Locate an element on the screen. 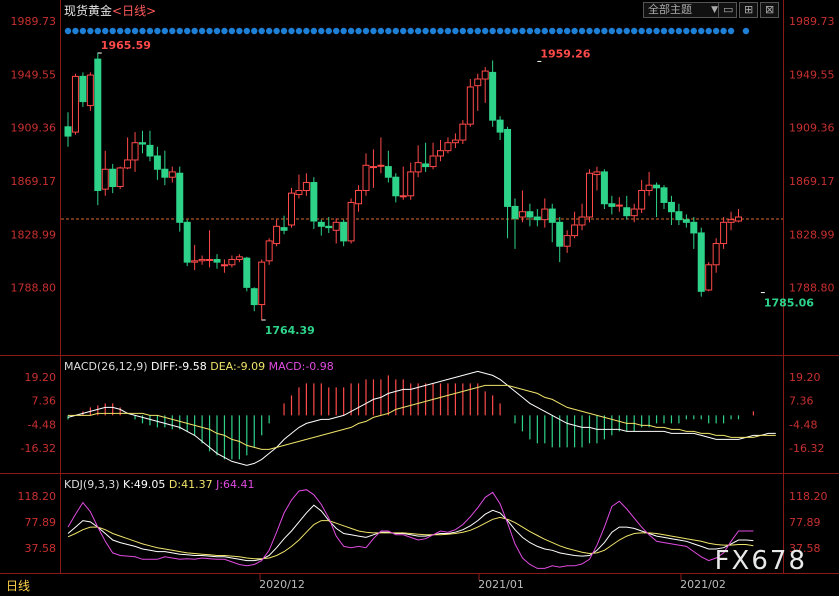 The image size is (839, 596). j-line is located at coordinates (410, 529).